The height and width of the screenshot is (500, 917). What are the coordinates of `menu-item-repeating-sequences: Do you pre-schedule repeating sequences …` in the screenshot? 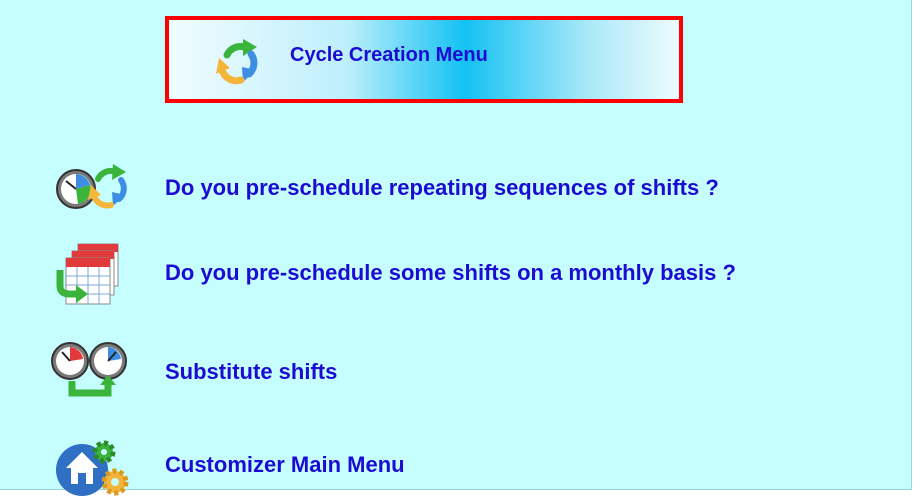 It's located at (478, 188).